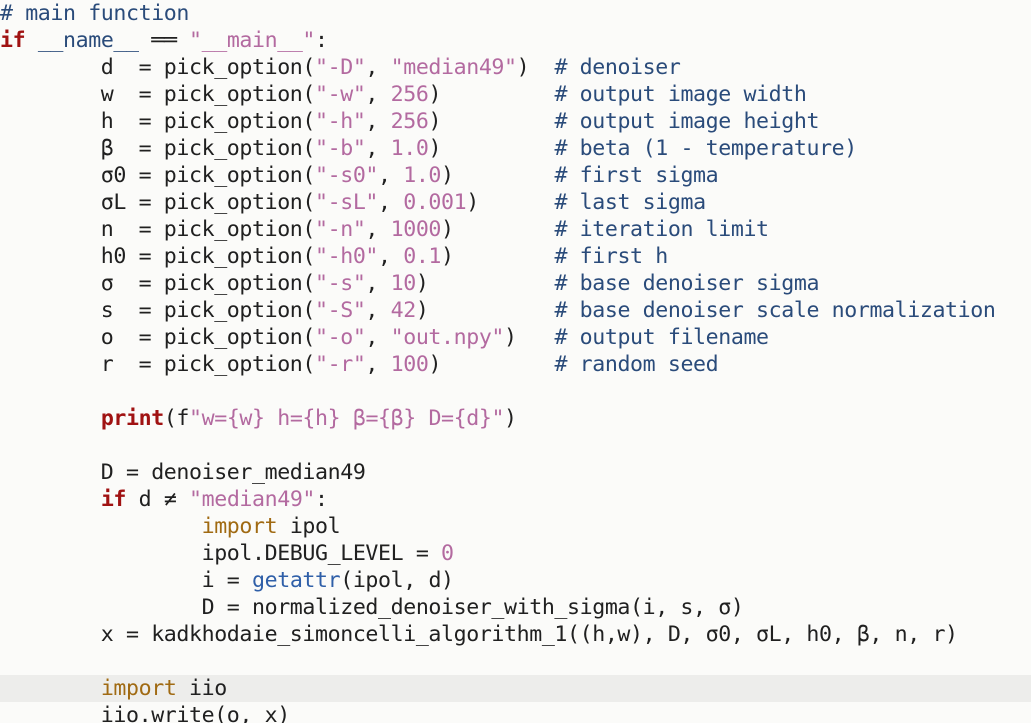 This screenshot has width=1031, height=723. I want to click on token-kw-import: import, so click(138, 688).